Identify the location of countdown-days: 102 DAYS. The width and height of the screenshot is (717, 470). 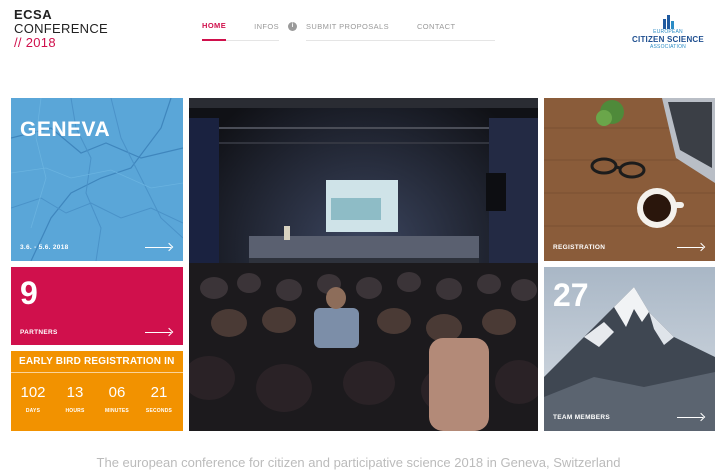
(33, 399).